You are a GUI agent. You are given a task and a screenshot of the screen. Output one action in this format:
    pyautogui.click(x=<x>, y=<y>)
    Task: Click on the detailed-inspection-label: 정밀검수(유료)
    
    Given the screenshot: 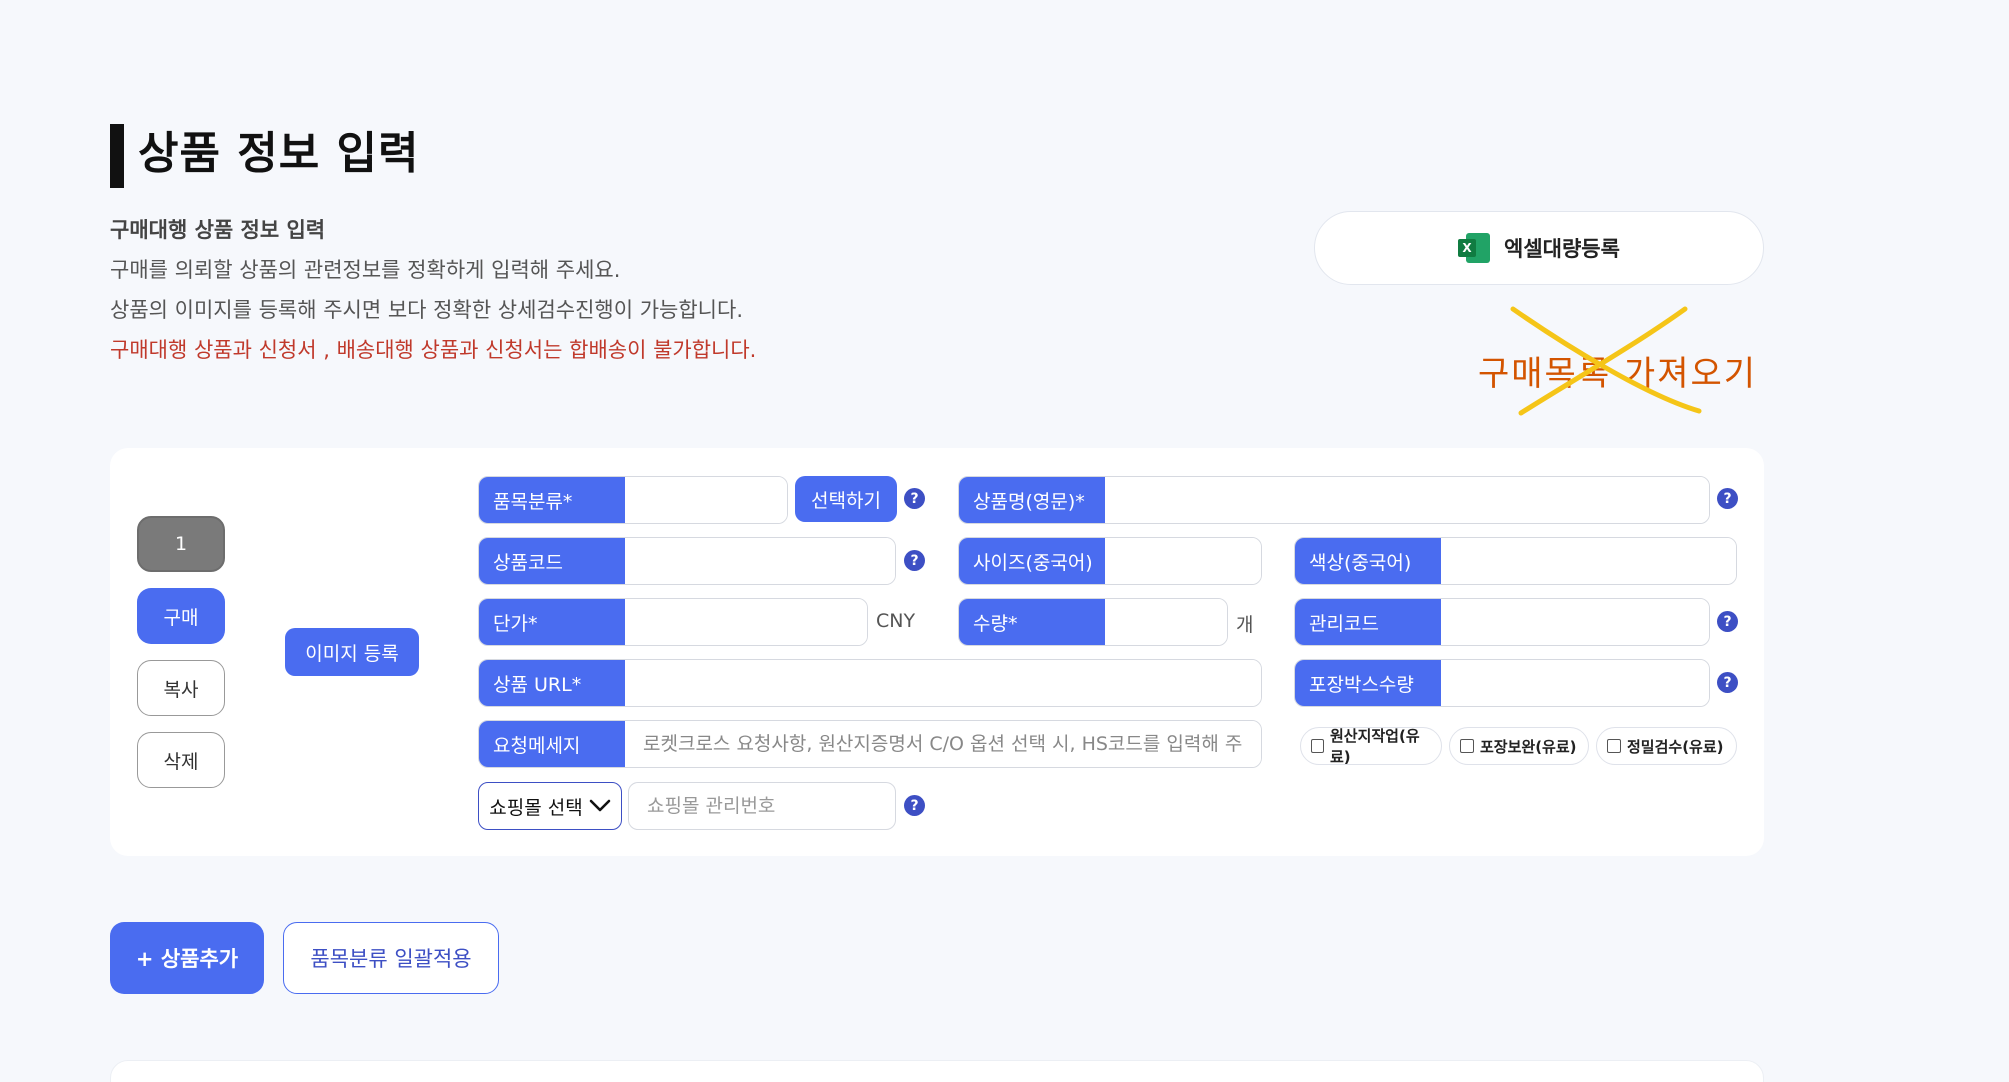 What is the action you would take?
    pyautogui.click(x=1675, y=746)
    